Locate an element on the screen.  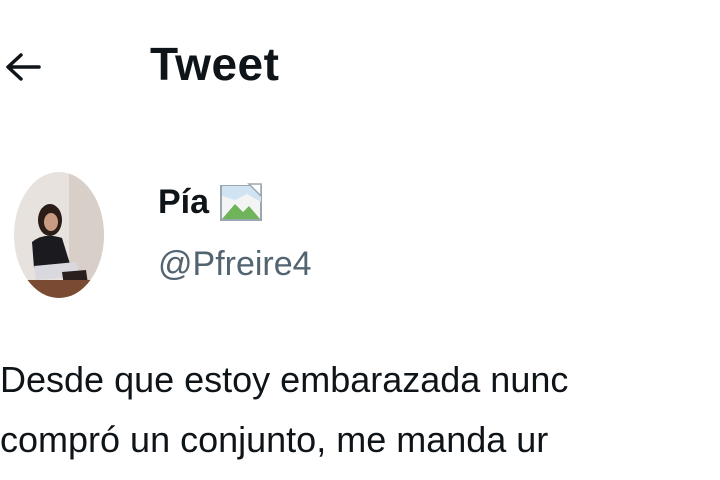
broken-image-icon is located at coordinates (241, 202).